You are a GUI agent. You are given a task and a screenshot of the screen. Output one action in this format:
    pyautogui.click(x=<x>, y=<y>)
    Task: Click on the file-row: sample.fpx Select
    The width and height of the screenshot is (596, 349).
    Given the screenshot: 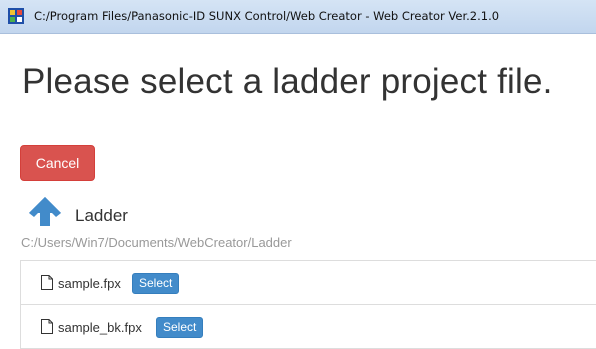 What is the action you would take?
    pyautogui.click(x=308, y=283)
    